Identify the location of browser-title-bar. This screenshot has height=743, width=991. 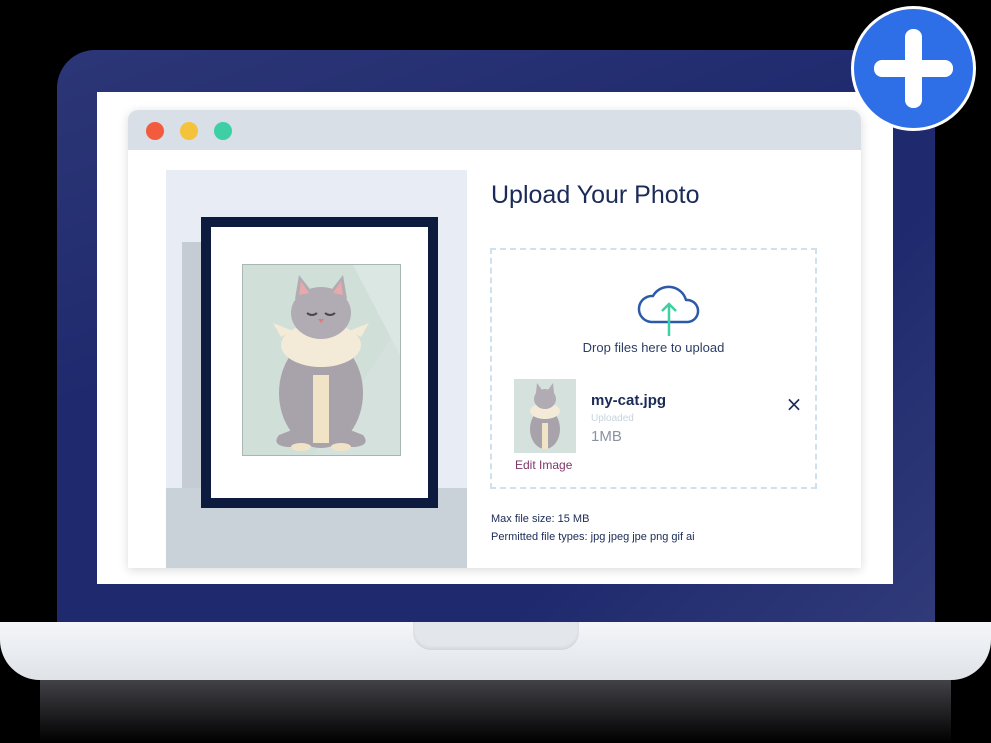
(494, 130).